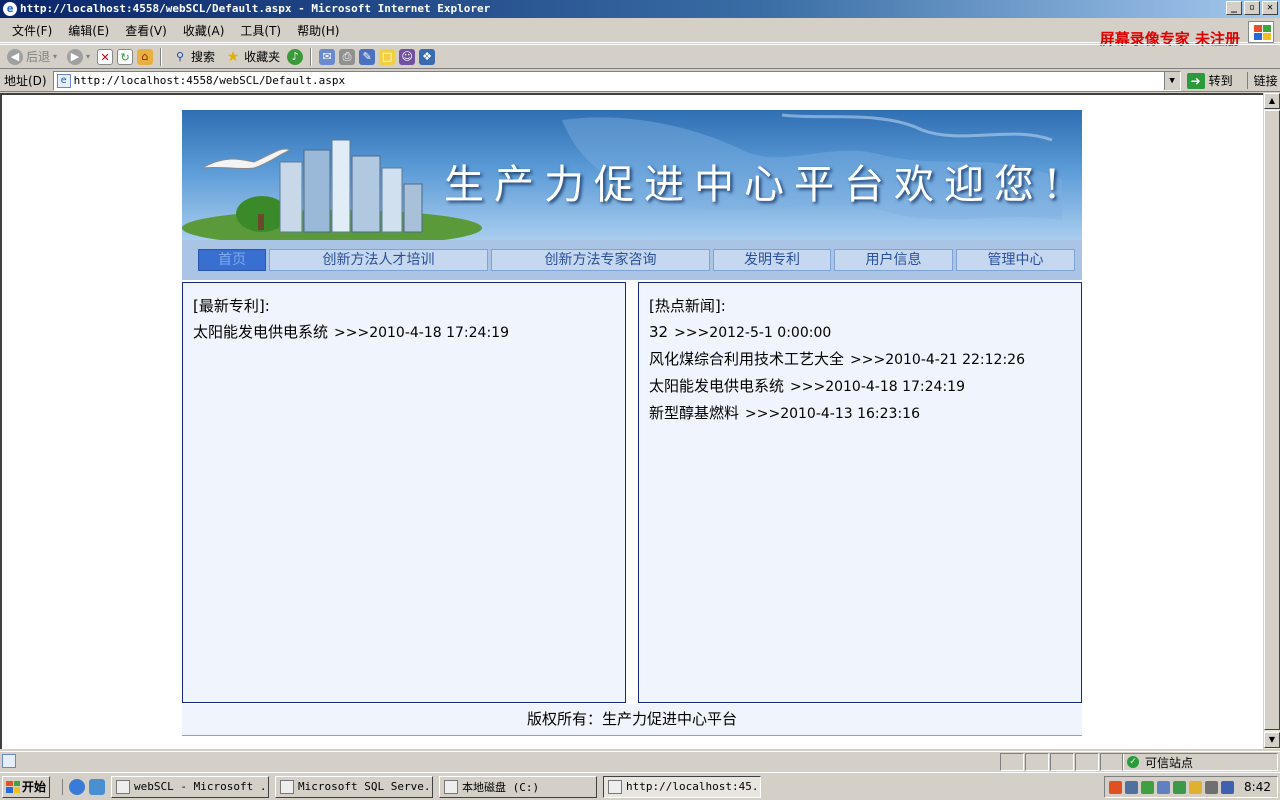  I want to click on sogou-icon, so click(1115, 787).